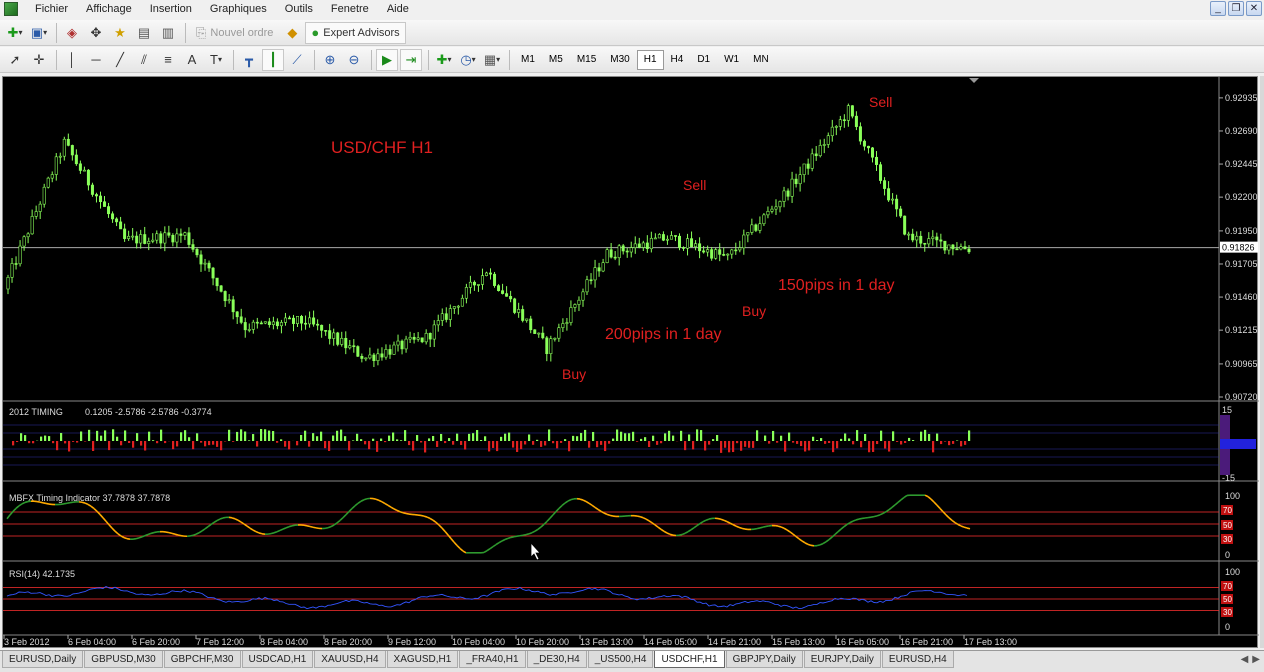  What do you see at coordinates (917, 659) in the screenshot?
I see `symbol-tab-eurusd-h4: EURUSD,H4` at bounding box center [917, 659].